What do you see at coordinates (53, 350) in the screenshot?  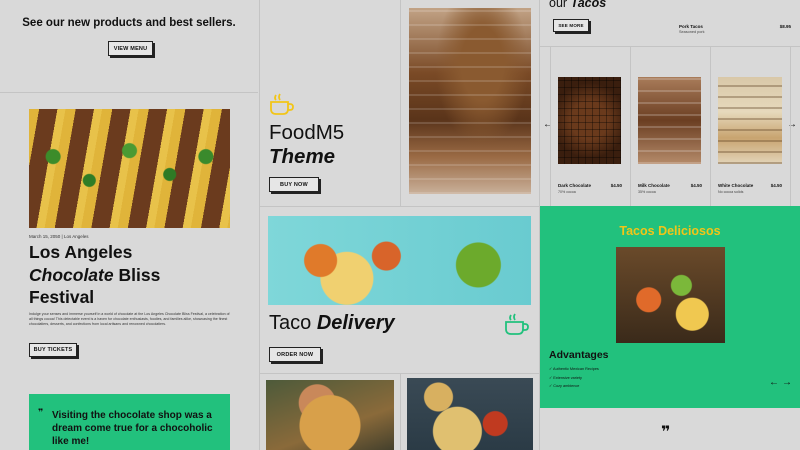 I see `buy-tickets-button: BUY TICKETS` at bounding box center [53, 350].